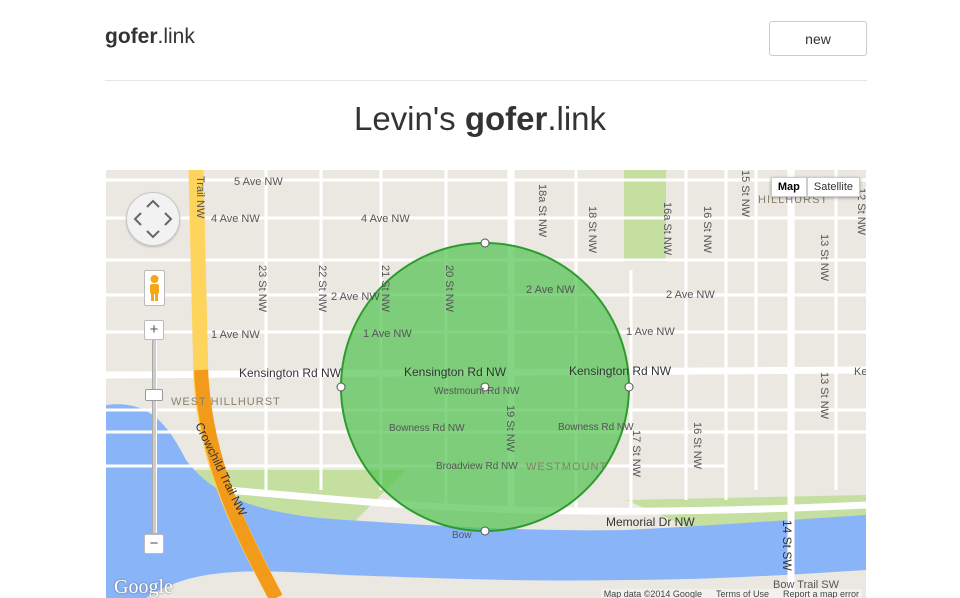 This screenshot has width=960, height=598. What do you see at coordinates (833, 187) in the screenshot?
I see `map-type-satellite-button: Satellite` at bounding box center [833, 187].